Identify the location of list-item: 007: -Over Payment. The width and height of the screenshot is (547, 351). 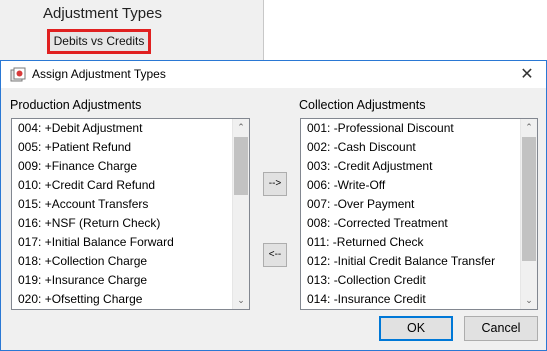
(410, 204).